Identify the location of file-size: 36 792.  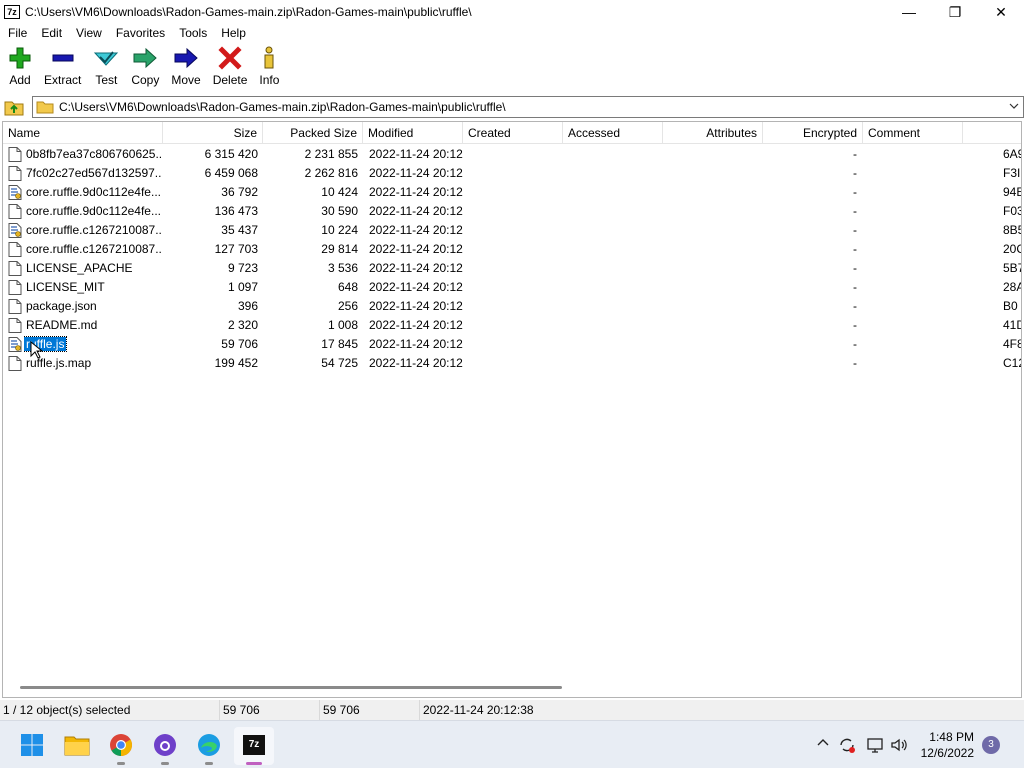
(210, 192).